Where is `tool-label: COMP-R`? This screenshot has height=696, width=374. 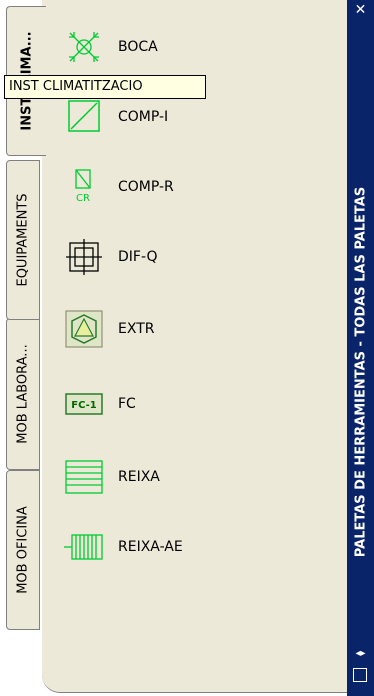 tool-label: COMP-R is located at coordinates (146, 187).